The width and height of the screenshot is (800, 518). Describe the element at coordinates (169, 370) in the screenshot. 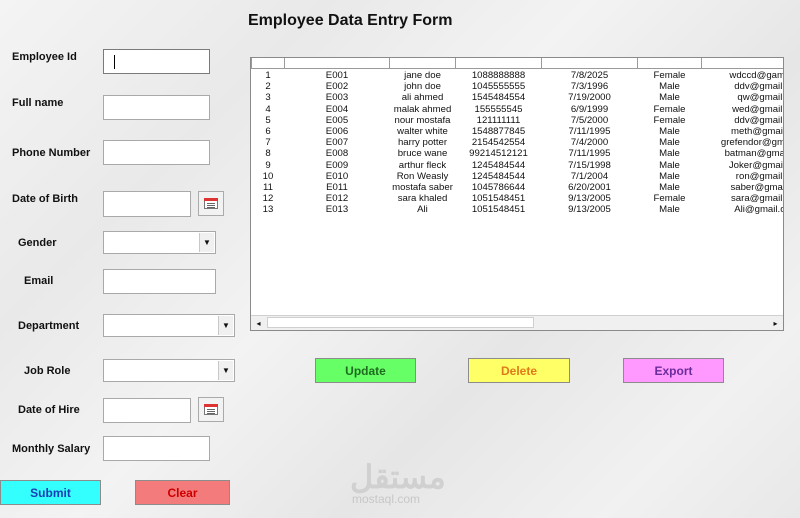

I see `job-role-select: ▼` at that location.